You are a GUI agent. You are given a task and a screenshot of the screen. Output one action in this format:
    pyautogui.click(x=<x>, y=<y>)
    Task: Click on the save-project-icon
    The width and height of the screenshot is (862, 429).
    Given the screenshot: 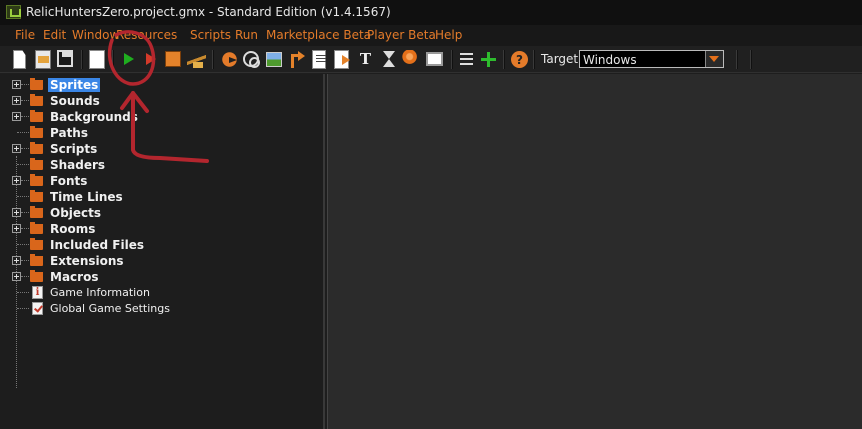 What is the action you would take?
    pyautogui.click(x=65, y=58)
    